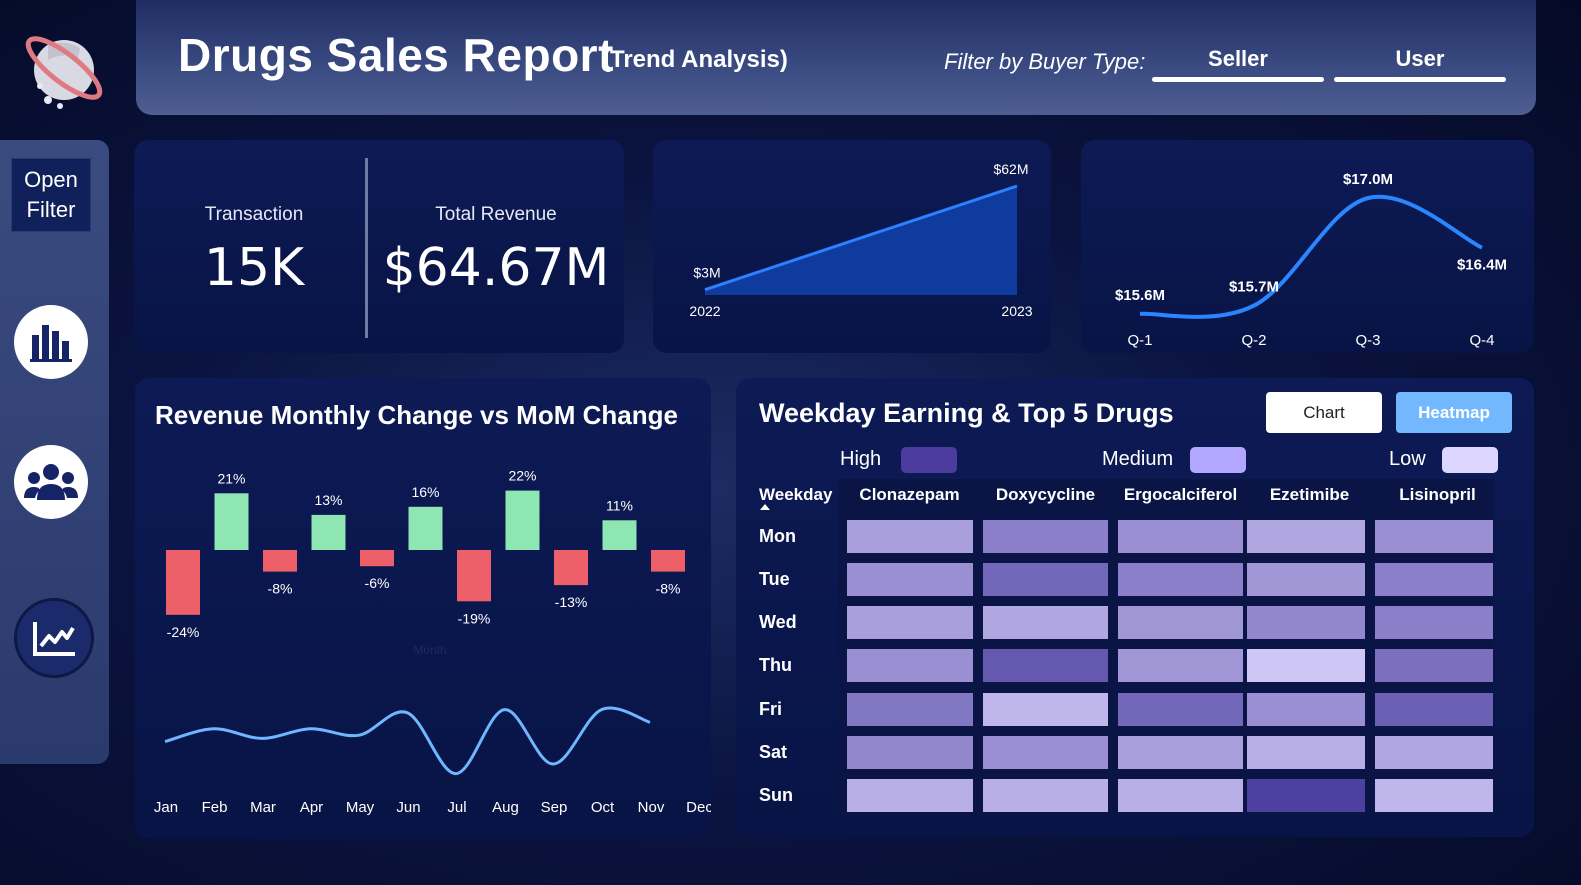 The height and width of the screenshot is (885, 1581). I want to click on yearly-revenue-svg: $3M $62M 2022 2023, so click(860, 240).